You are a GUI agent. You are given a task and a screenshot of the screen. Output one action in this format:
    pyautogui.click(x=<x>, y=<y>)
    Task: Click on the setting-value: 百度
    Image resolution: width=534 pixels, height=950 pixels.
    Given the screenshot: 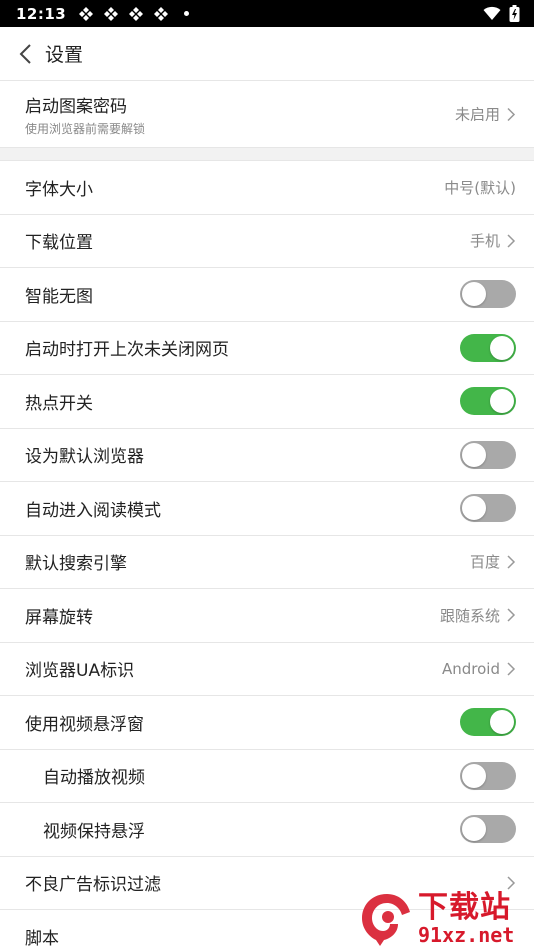 What is the action you would take?
    pyautogui.click(x=484, y=562)
    